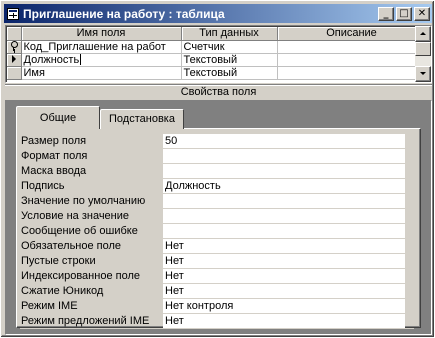 This screenshot has height=338, width=435. I want to click on property-row: Режим IME Нет контроля, so click(217, 306).